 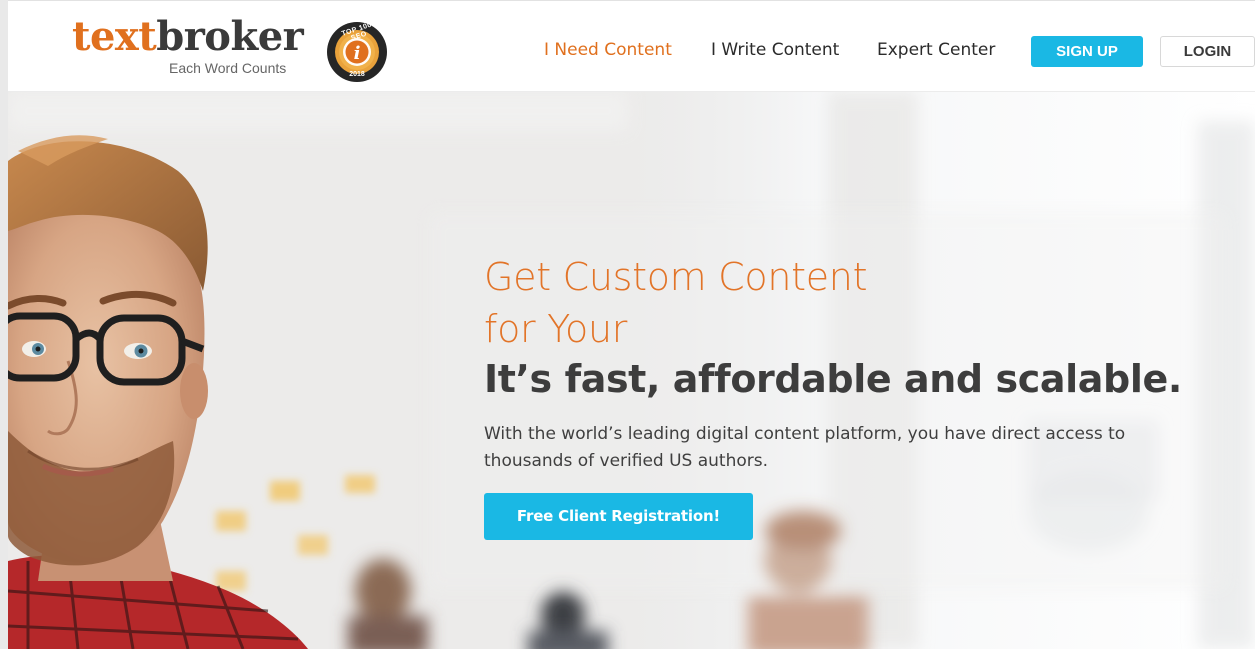 I want to click on logo-wordmark: textbroker, so click(x=188, y=36).